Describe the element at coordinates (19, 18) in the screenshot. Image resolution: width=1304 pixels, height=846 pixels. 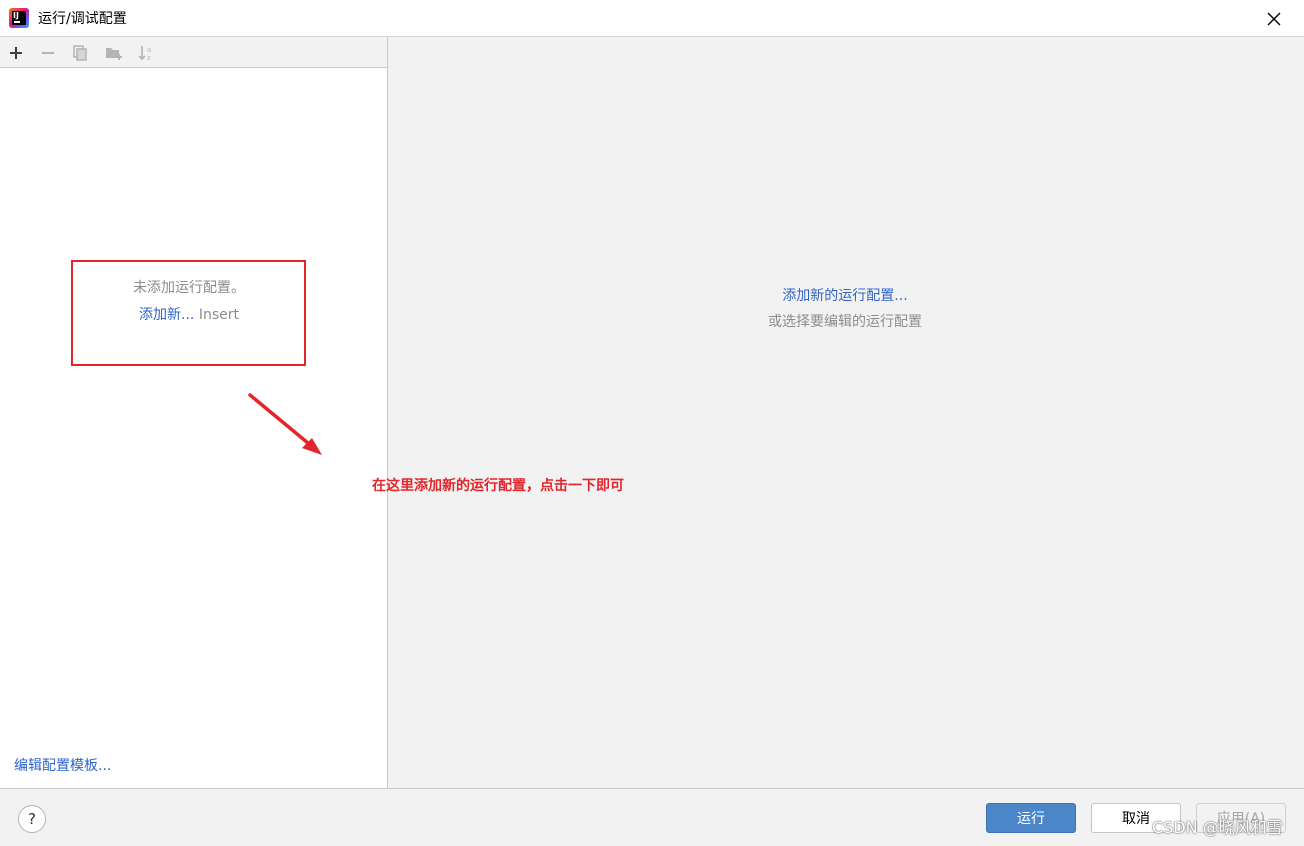
I see `intellij-idea-icon: IJ` at that location.